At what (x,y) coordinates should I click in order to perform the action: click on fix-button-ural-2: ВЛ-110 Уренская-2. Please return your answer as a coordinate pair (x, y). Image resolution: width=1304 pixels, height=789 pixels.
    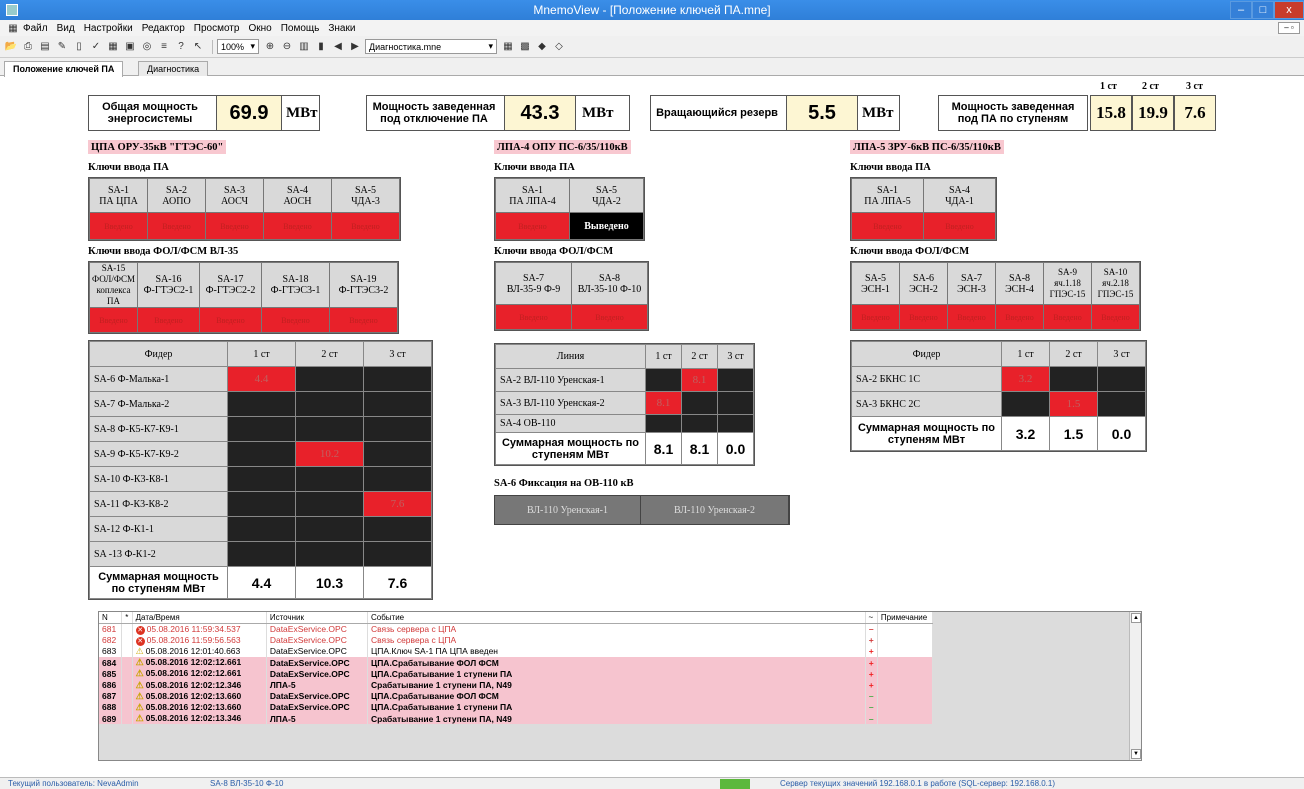
    Looking at the image, I should click on (715, 510).